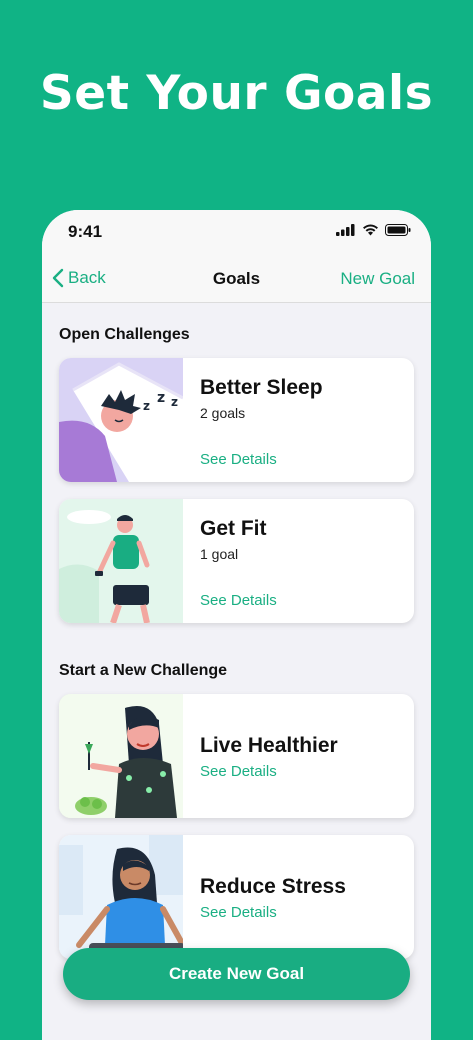 The height and width of the screenshot is (1040, 473). I want to click on woman-eating-salad-illustration, so click(121, 756).